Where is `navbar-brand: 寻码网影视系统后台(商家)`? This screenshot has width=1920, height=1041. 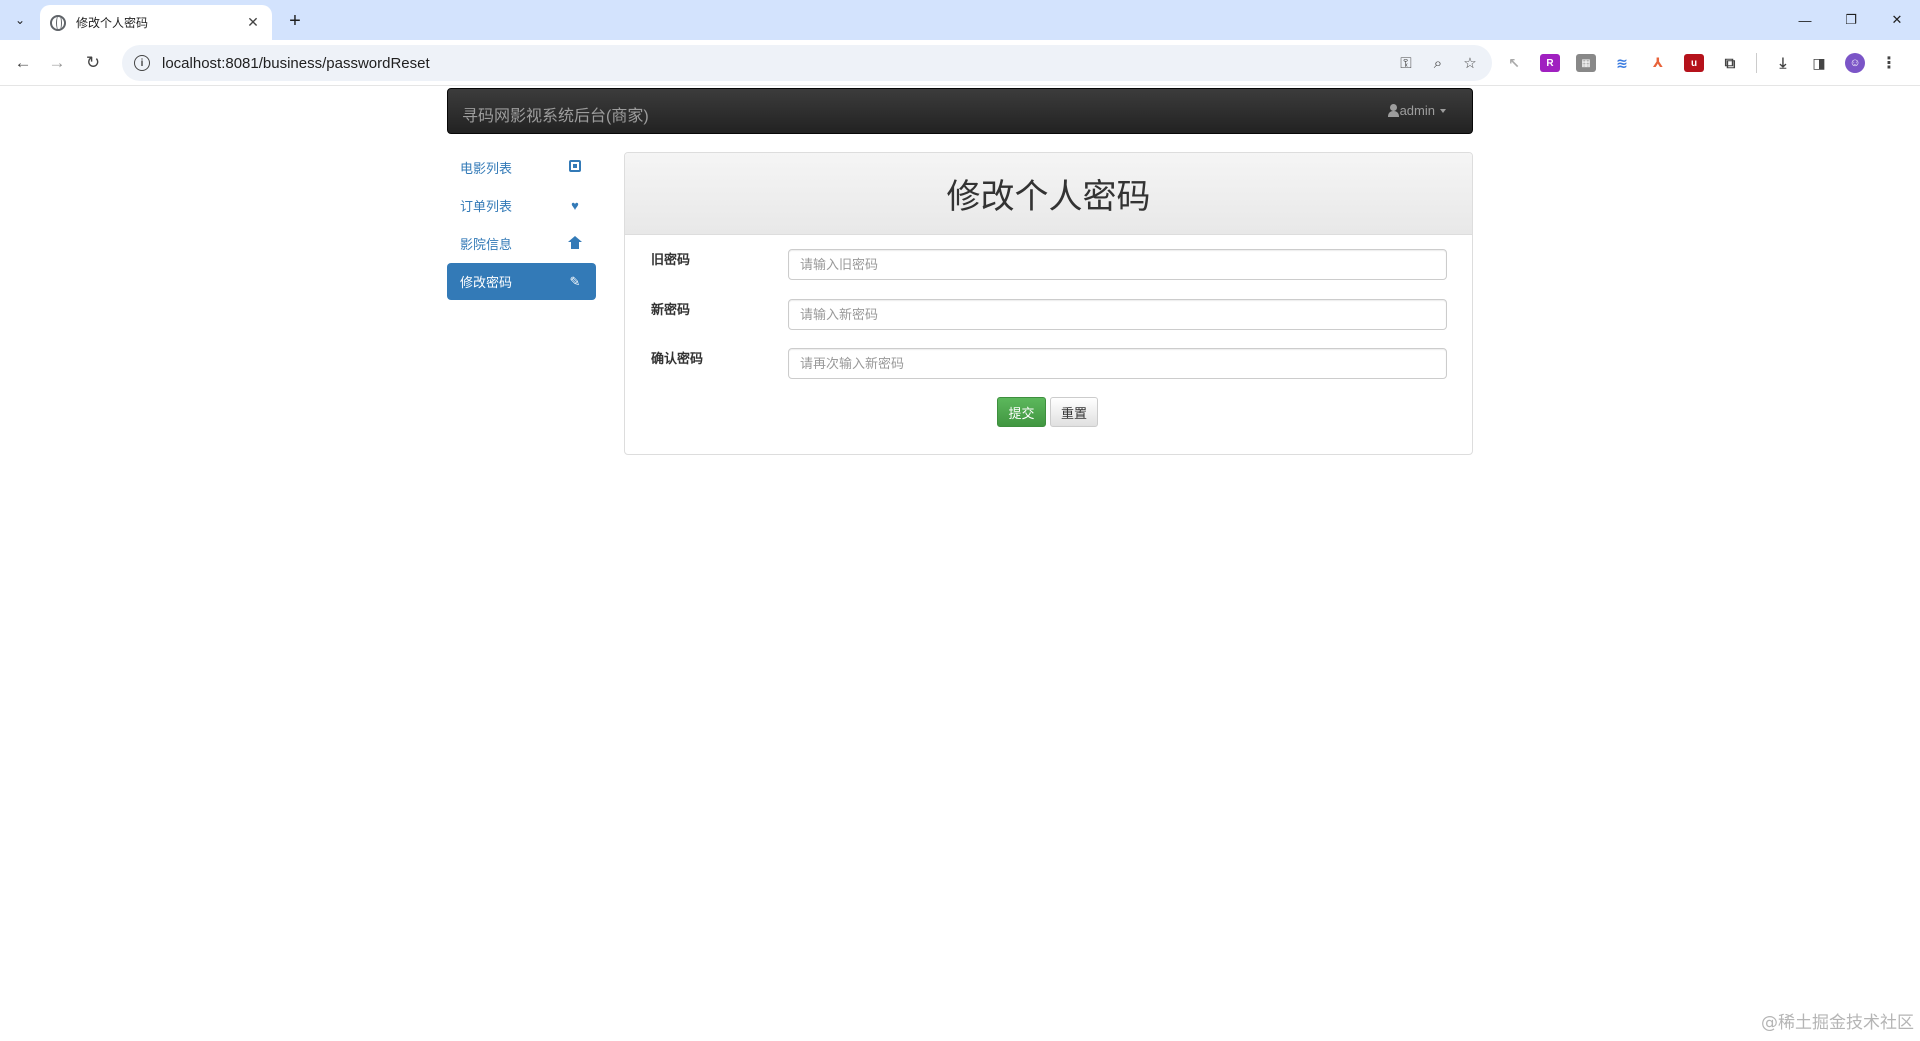
navbar-brand: 寻码网影视系统后台(商家) is located at coordinates (555, 114).